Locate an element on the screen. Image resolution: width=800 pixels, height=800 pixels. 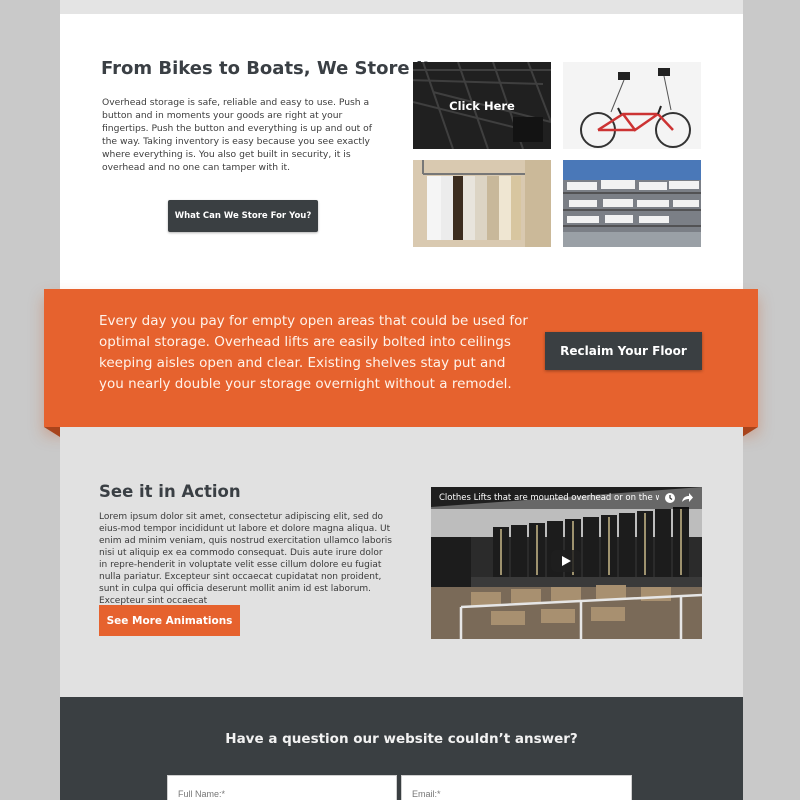
share-icon is located at coordinates (687, 498).